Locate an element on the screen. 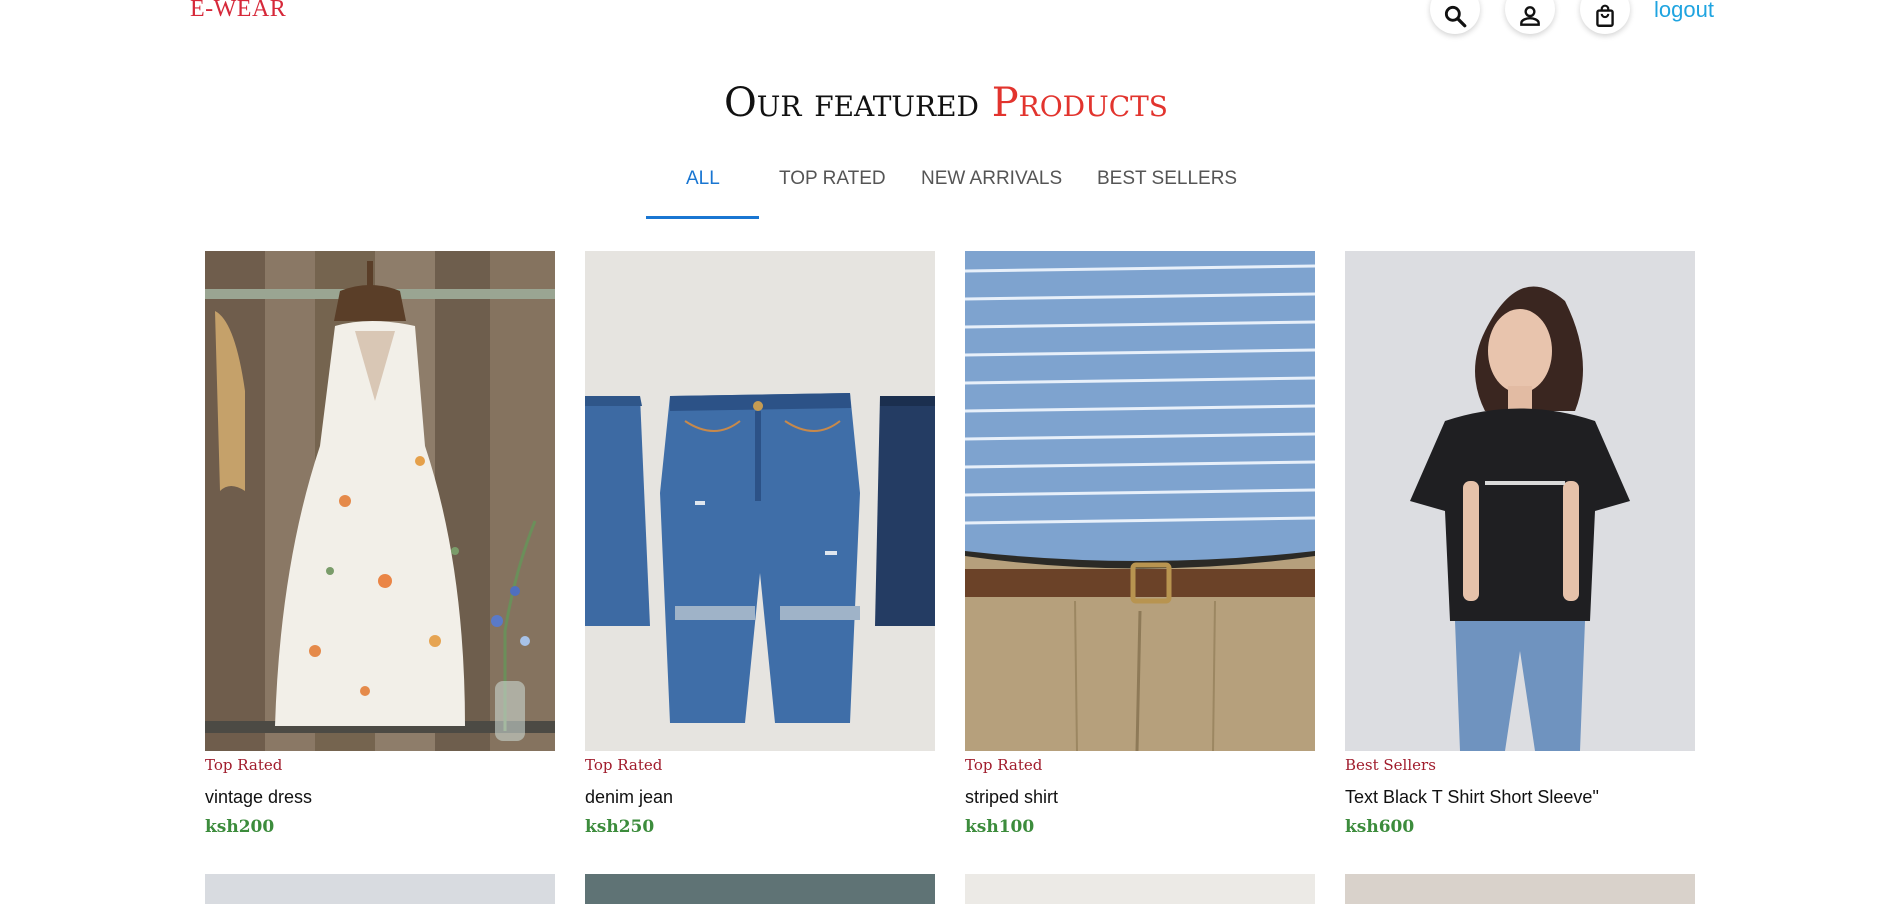 This screenshot has width=1892, height=904. product-price: ksh250 is located at coordinates (620, 827).